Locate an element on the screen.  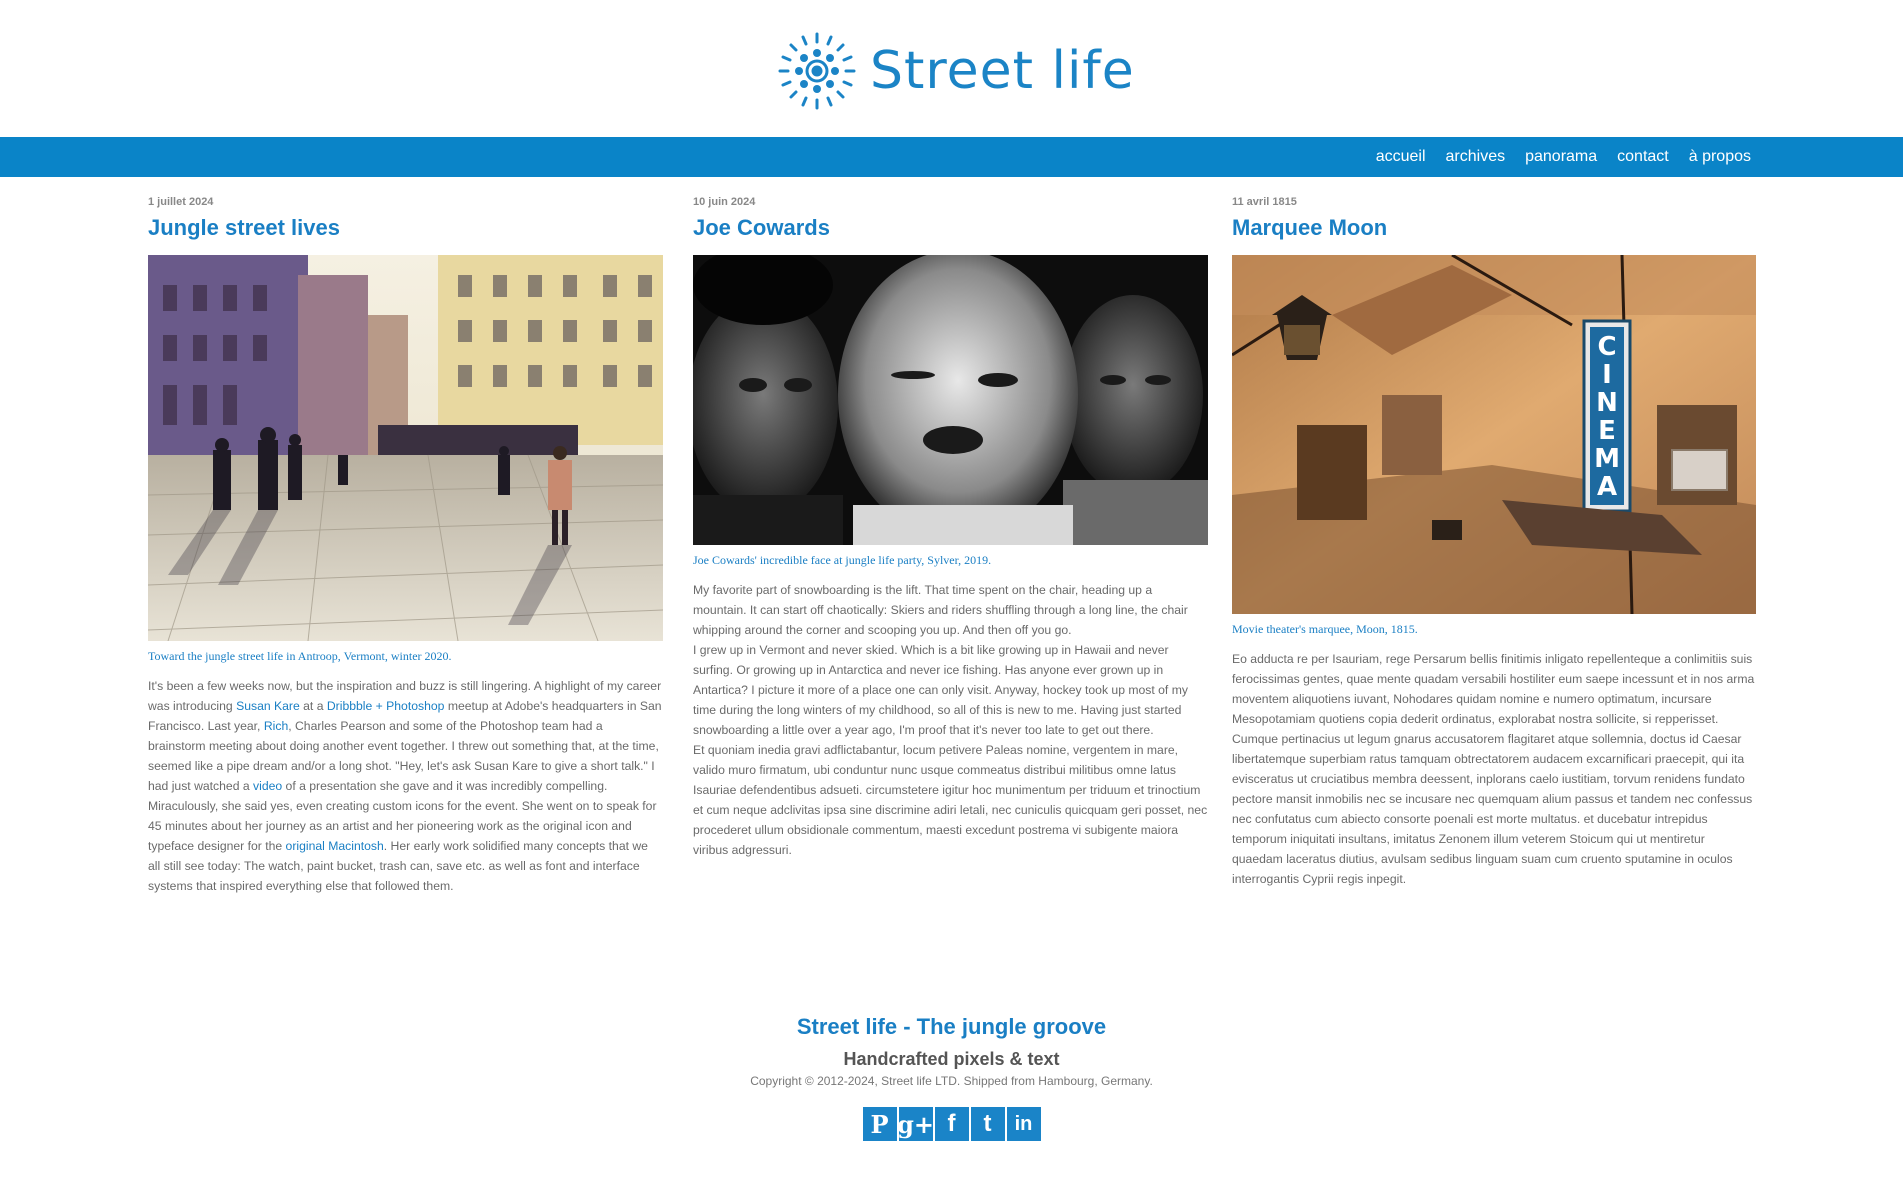
cinema-sign-letter: M is located at coordinates (1607, 459).